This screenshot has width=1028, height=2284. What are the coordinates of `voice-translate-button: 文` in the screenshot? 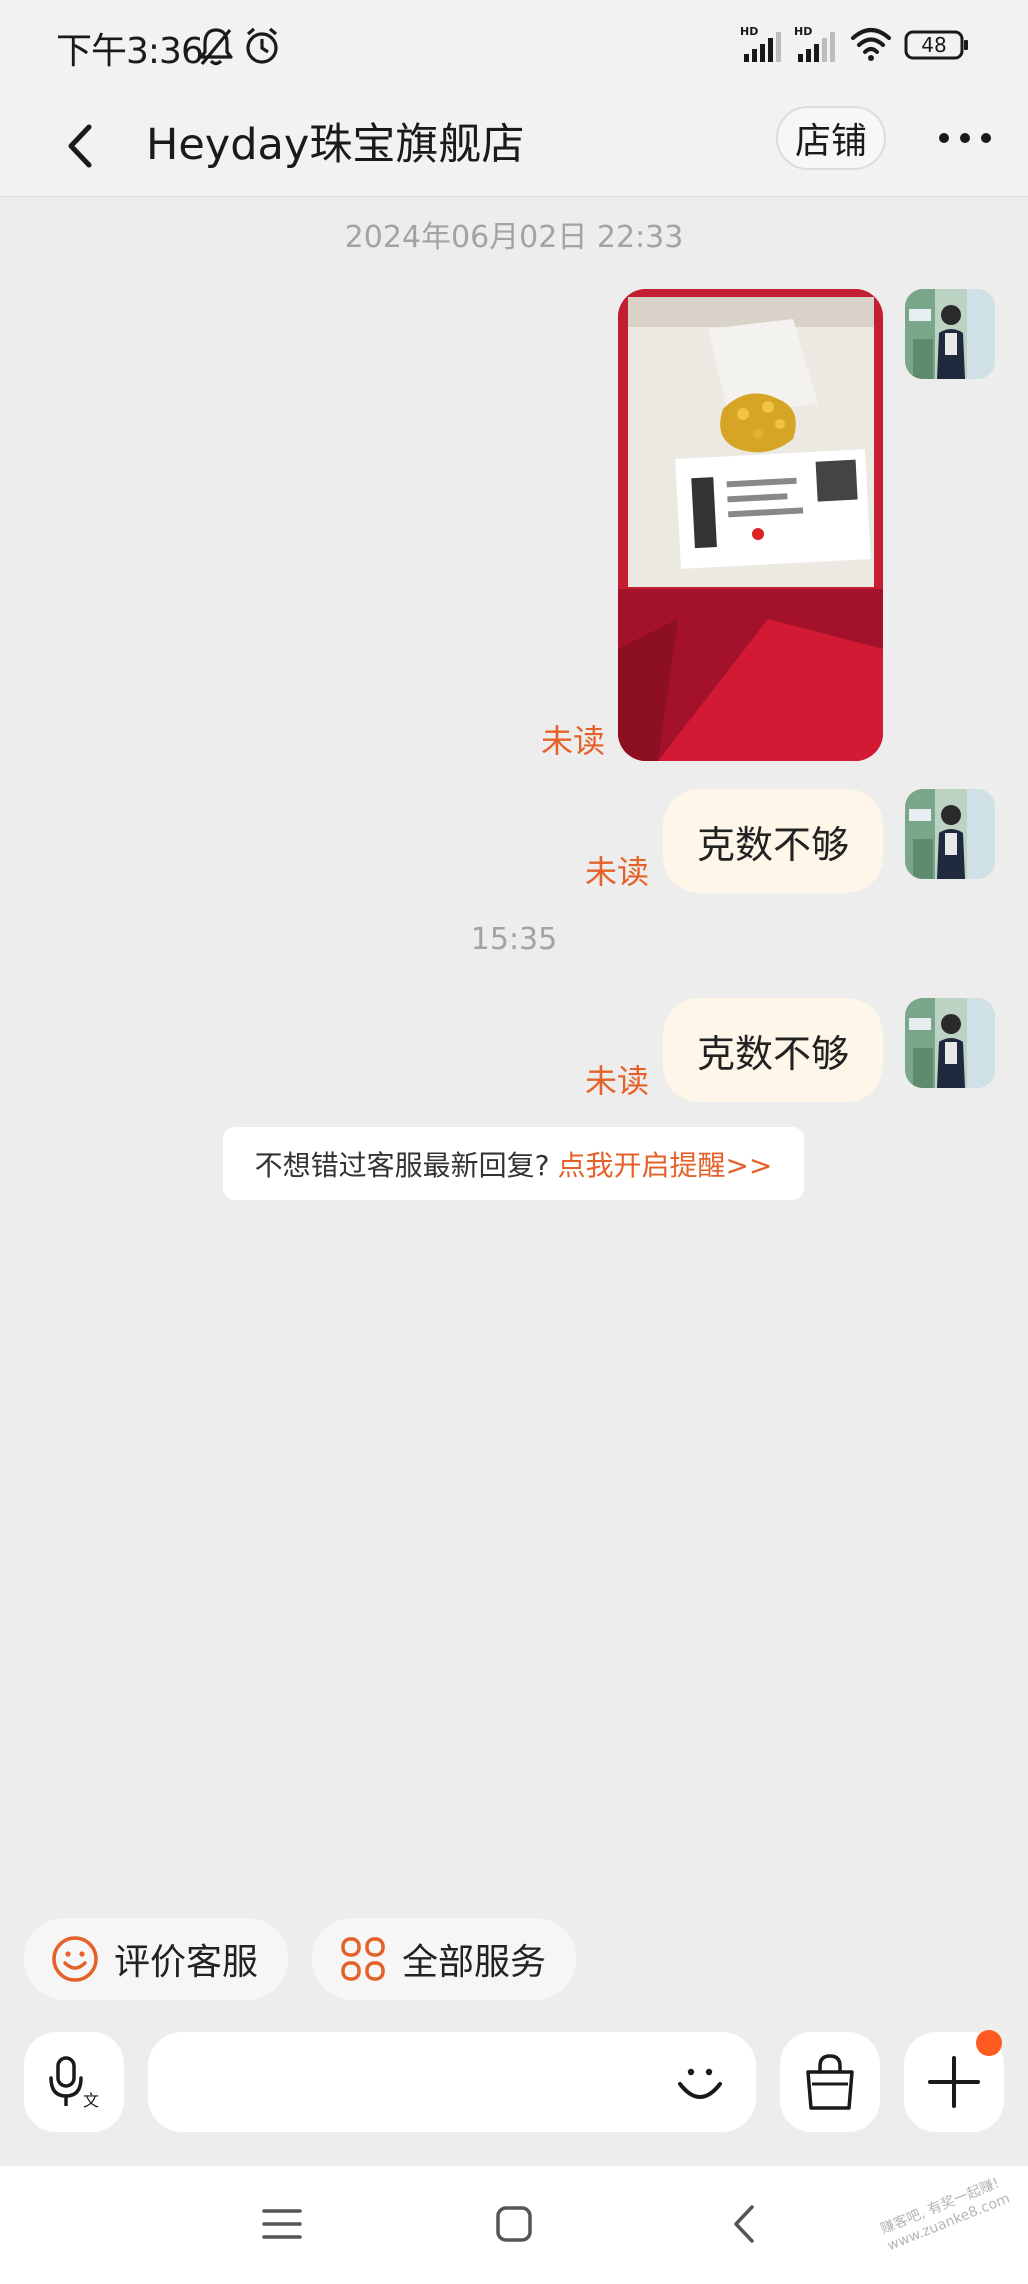 It's located at (74, 2082).